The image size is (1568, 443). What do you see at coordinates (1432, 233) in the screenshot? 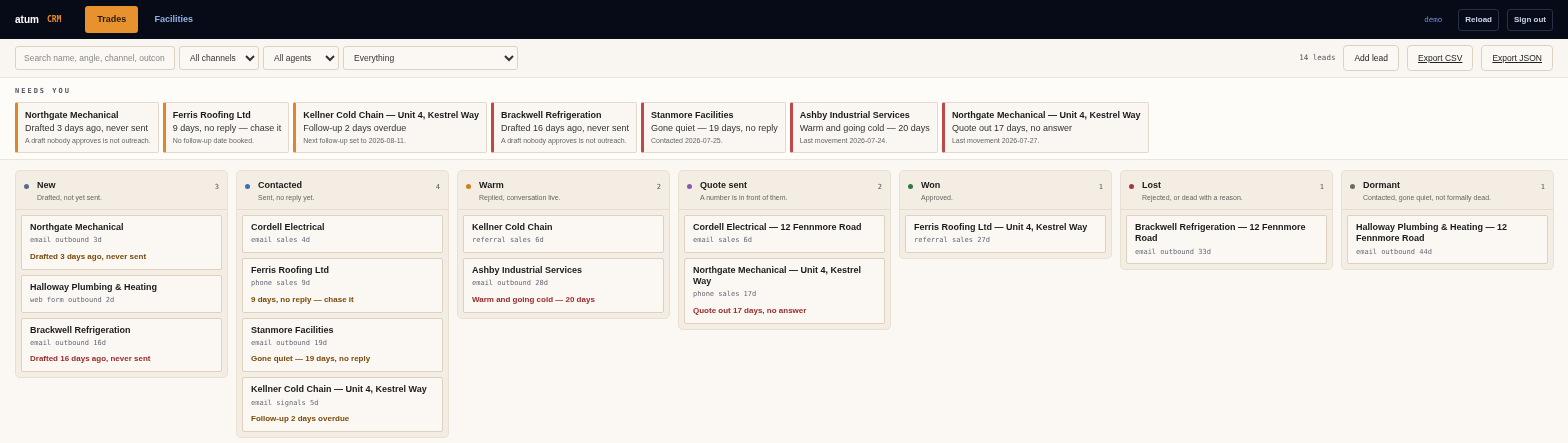
I see `lead-name: Halloway Plumbing & Heating — 12 Fennmore Road` at bounding box center [1432, 233].